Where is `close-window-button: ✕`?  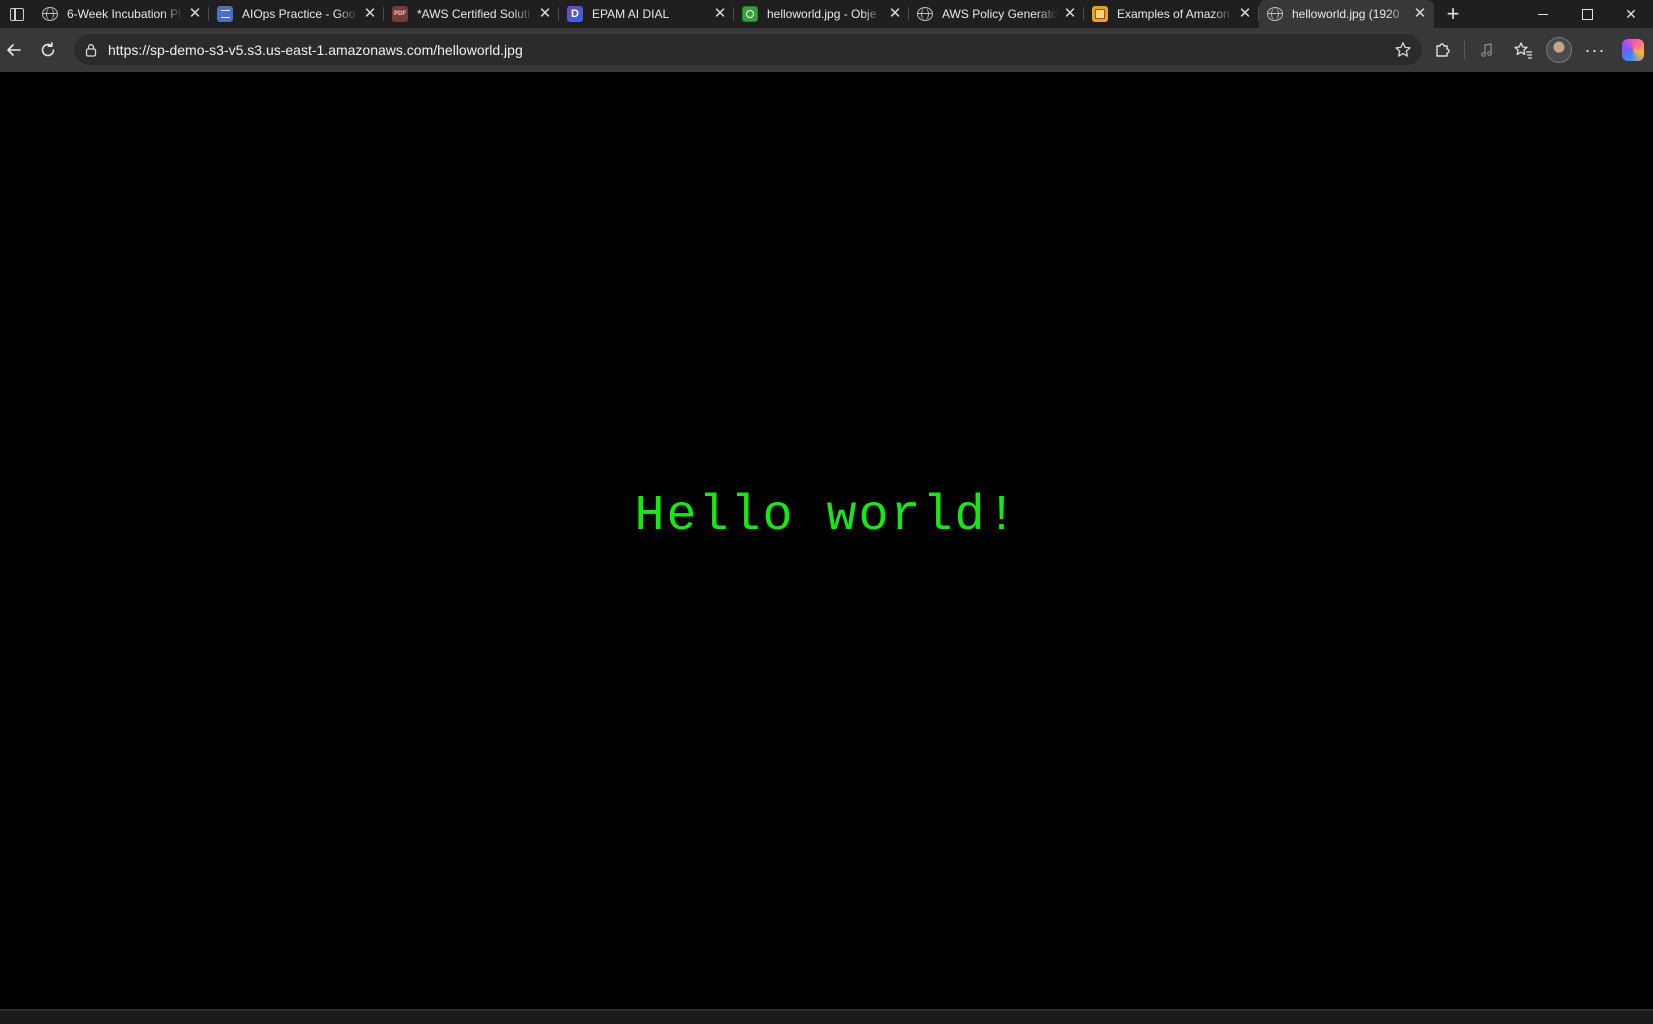 close-window-button: ✕ is located at coordinates (1631, 14).